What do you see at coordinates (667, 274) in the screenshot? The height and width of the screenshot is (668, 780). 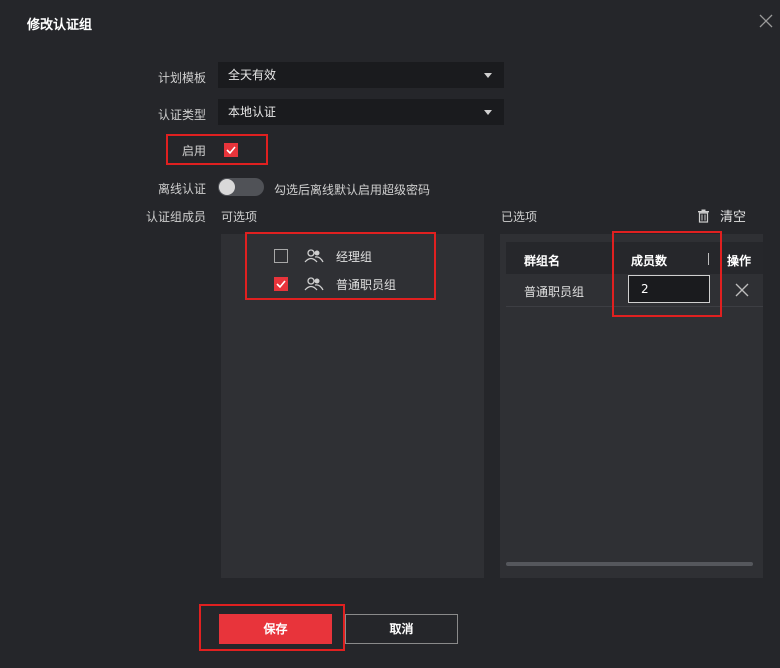 I see `annotation-box-member-count` at bounding box center [667, 274].